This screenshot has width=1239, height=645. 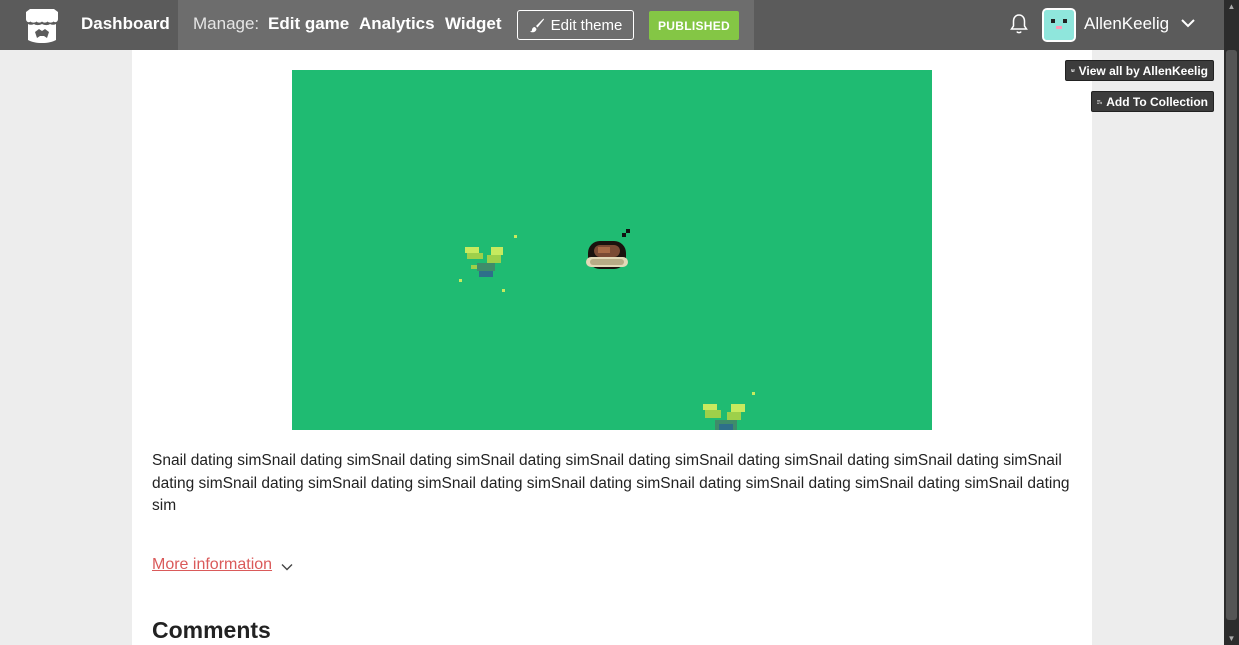 What do you see at coordinates (1126, 24) in the screenshot?
I see `username: AllenKeelig` at bounding box center [1126, 24].